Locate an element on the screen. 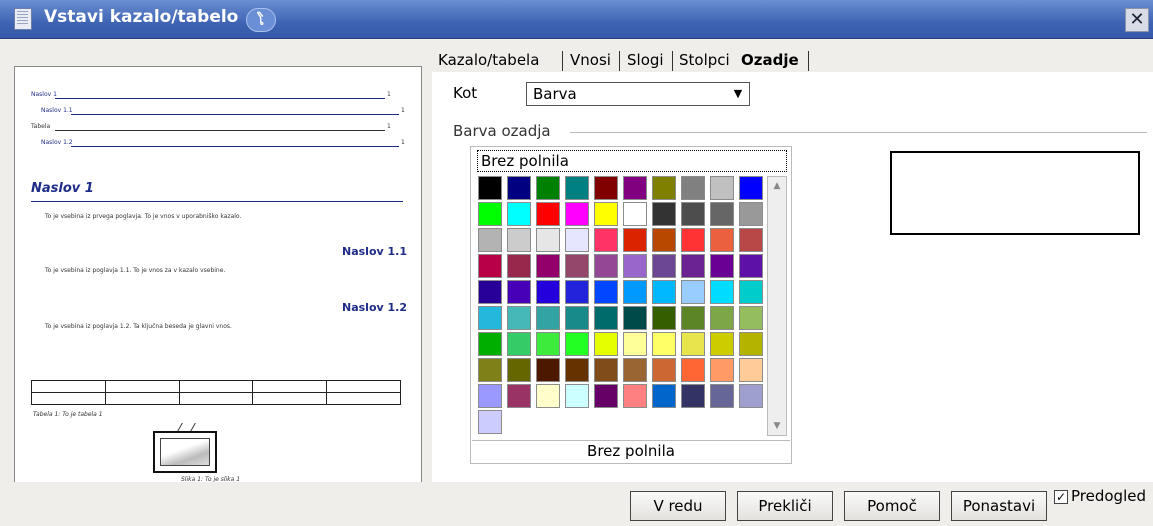 The width and height of the screenshot is (1153, 526). tab-slogi: Slogi is located at coordinates (645, 60).